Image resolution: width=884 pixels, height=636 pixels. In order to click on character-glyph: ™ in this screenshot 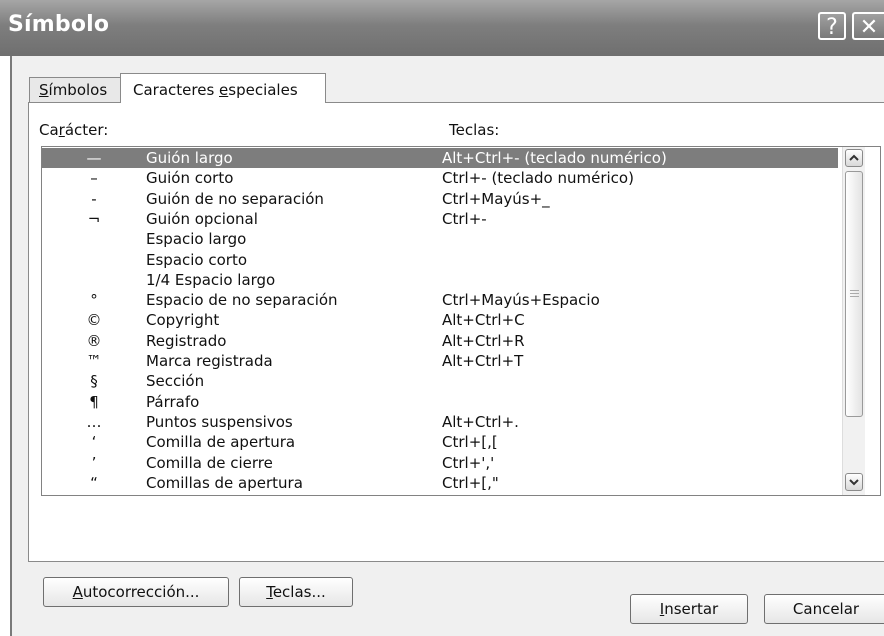, I will do `click(94, 361)`.